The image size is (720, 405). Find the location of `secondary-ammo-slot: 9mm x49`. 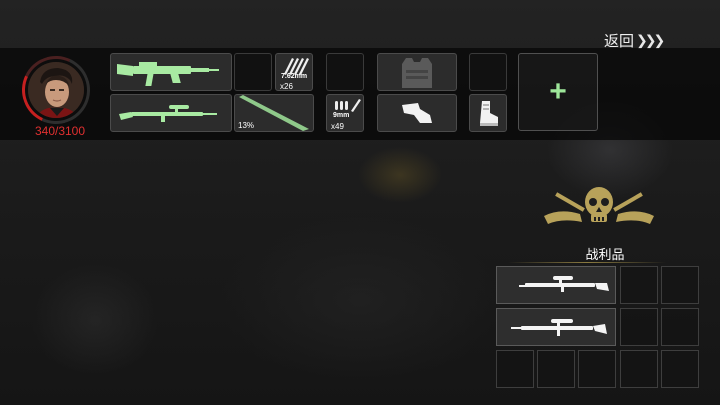

secondary-ammo-slot: 9mm x49 is located at coordinates (345, 113).